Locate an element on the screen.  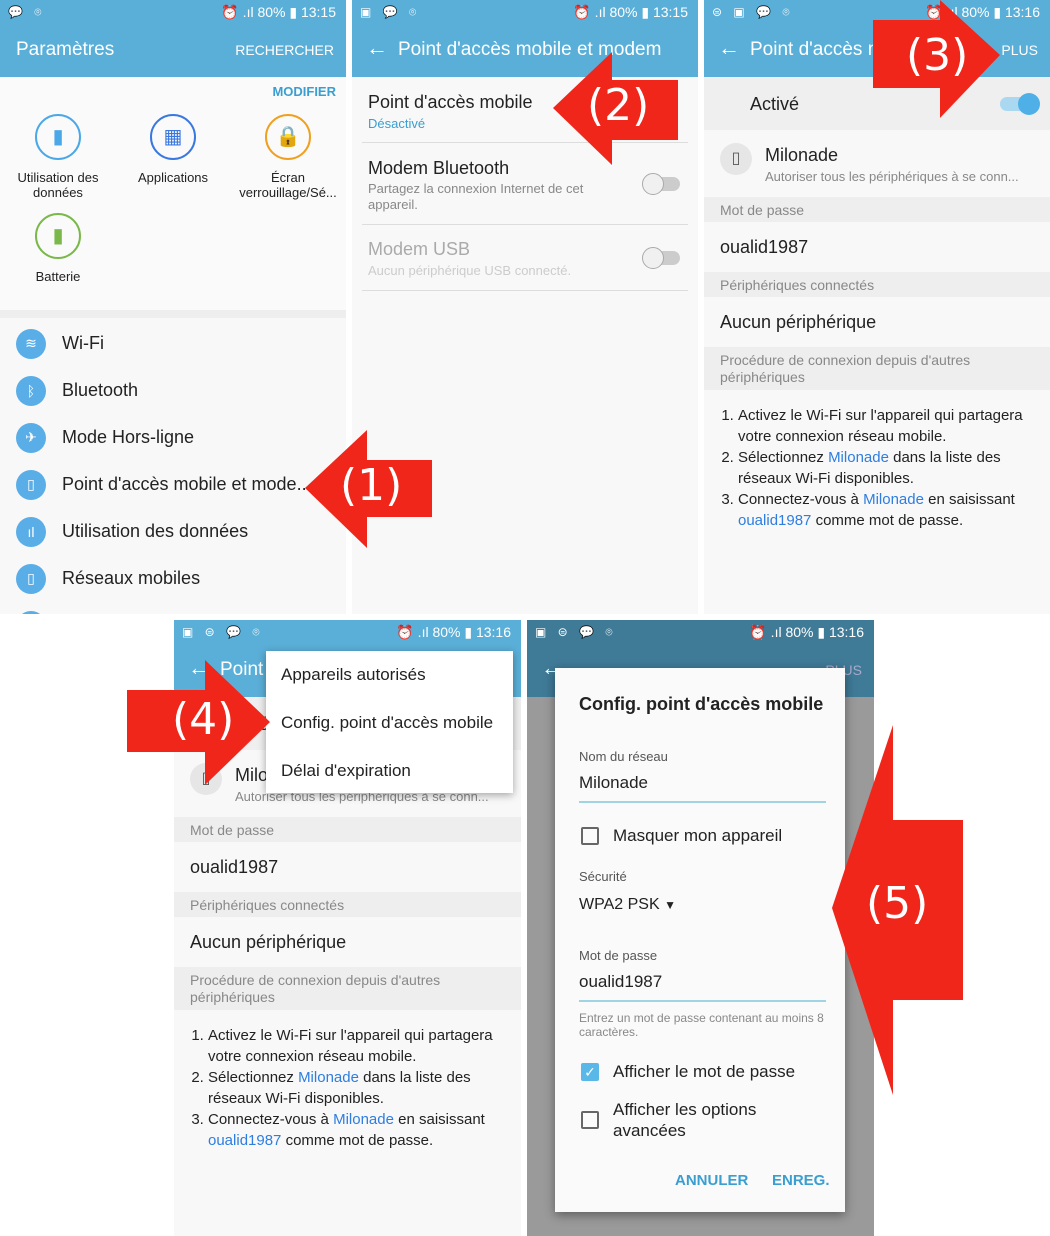
arrow-label-4: (4) is located at coordinates (203, 719).